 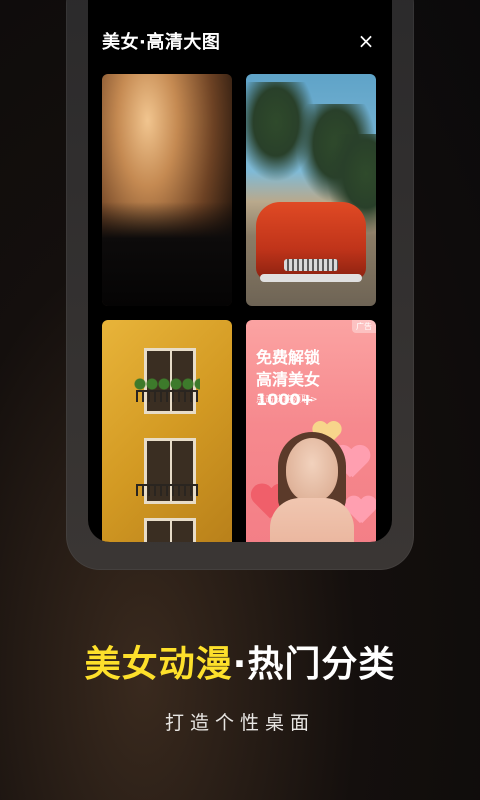 What do you see at coordinates (287, 398) in the screenshot?
I see `ad-cta-link: 点击快速领取>` at bounding box center [287, 398].